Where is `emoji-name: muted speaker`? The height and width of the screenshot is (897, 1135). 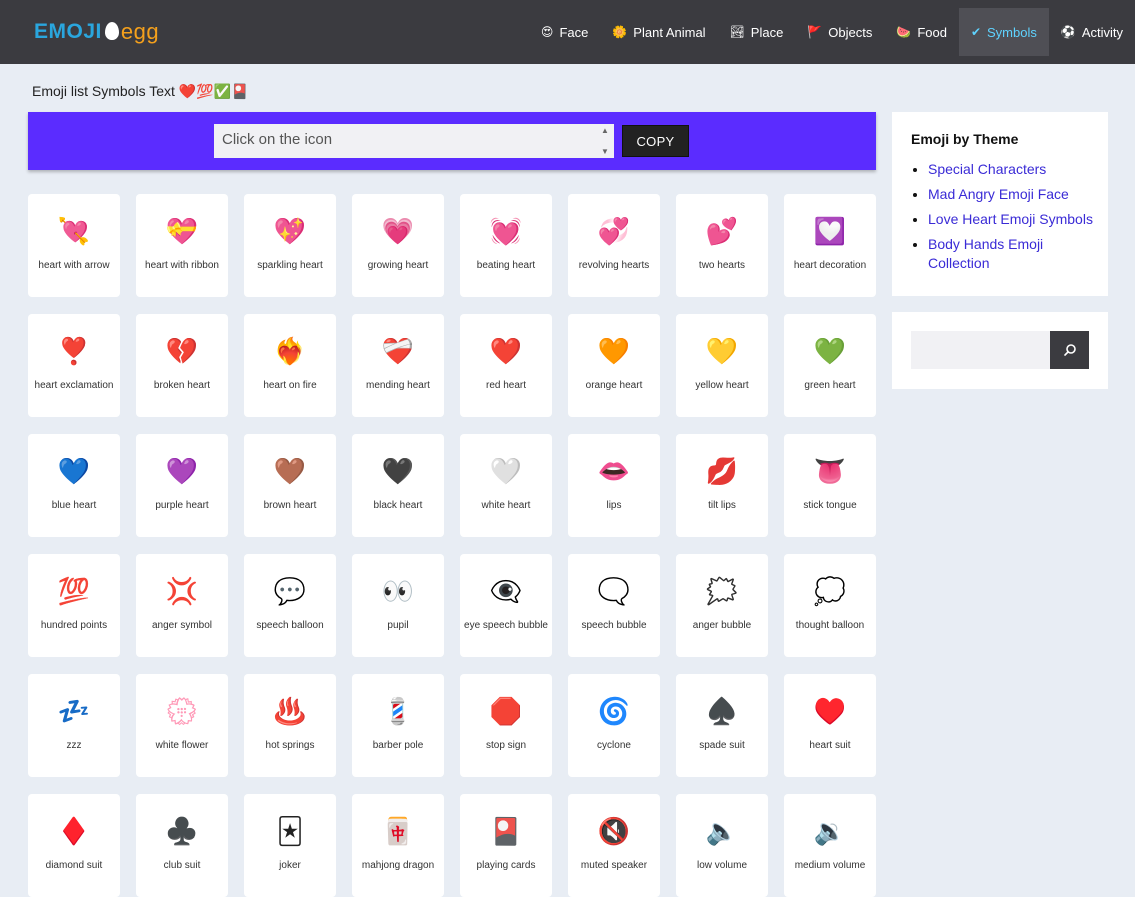 emoji-name: muted speaker is located at coordinates (614, 865).